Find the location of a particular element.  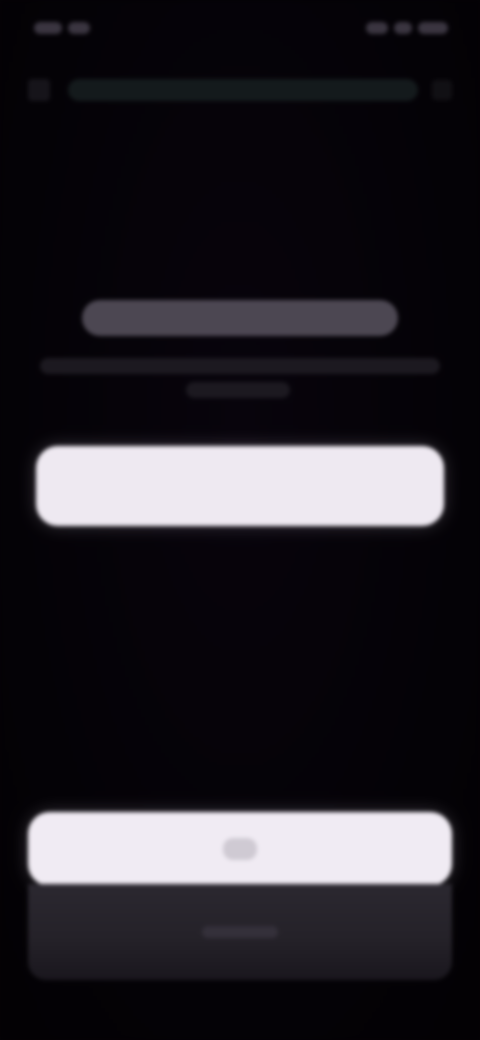

status-bar is located at coordinates (240, 29).